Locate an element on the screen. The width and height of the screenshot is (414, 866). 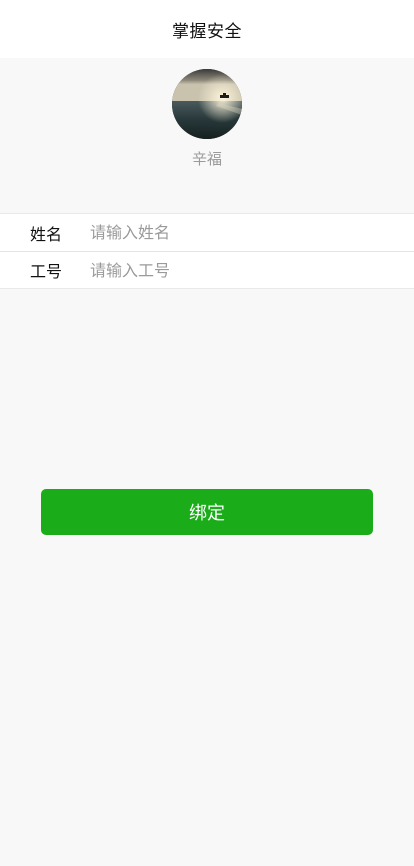
avatar is located at coordinates (207, 104).